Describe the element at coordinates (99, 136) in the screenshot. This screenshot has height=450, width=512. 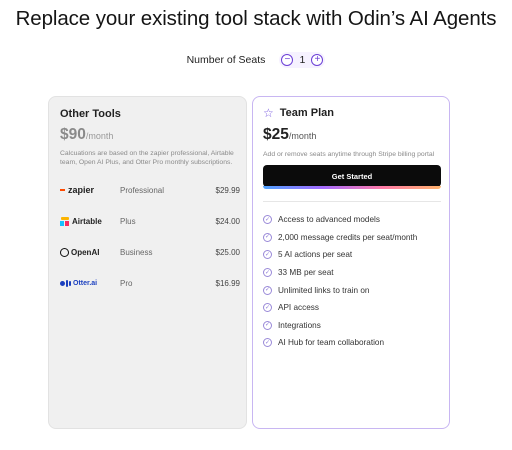
I see `other-tools-price-unit: /month` at that location.